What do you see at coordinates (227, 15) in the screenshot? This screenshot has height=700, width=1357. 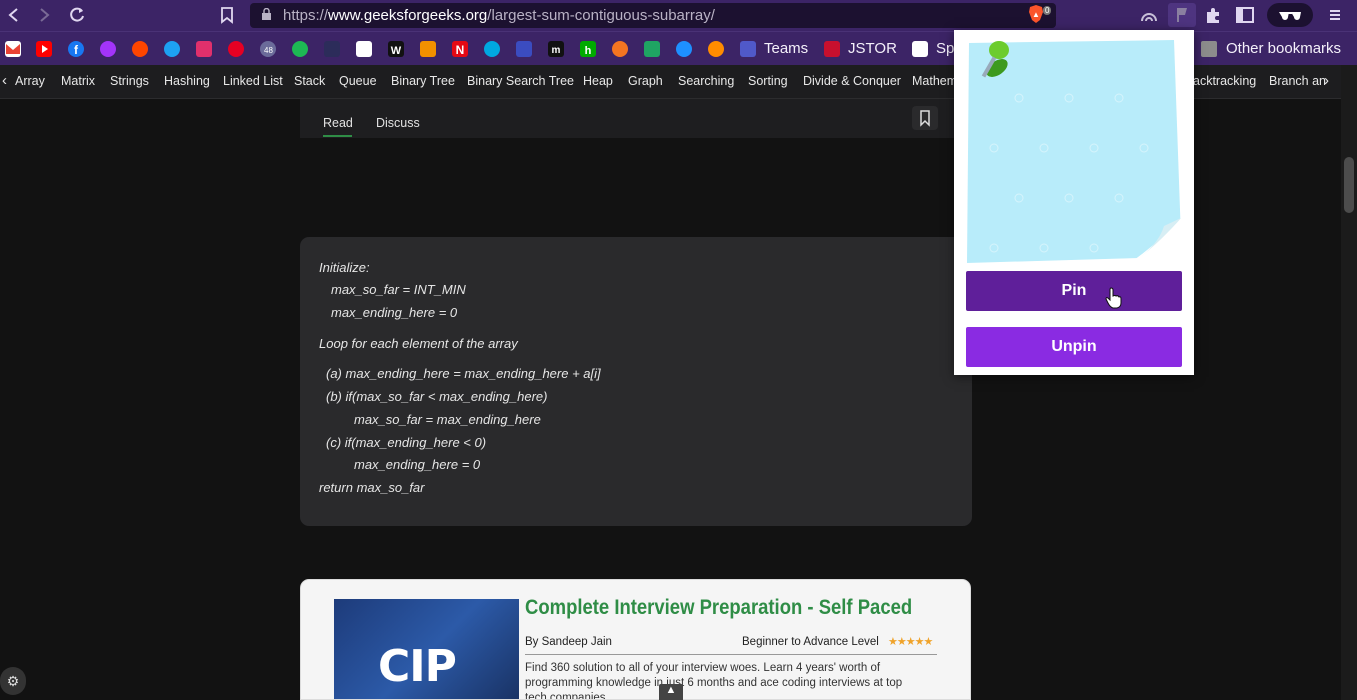 I see `bookmark-page-icon` at bounding box center [227, 15].